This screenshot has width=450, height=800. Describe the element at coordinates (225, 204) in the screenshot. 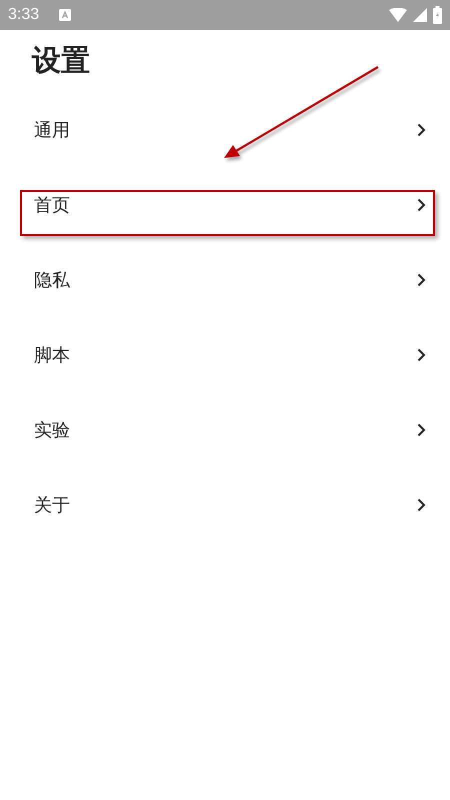

I see `settings-item: 首页` at that location.